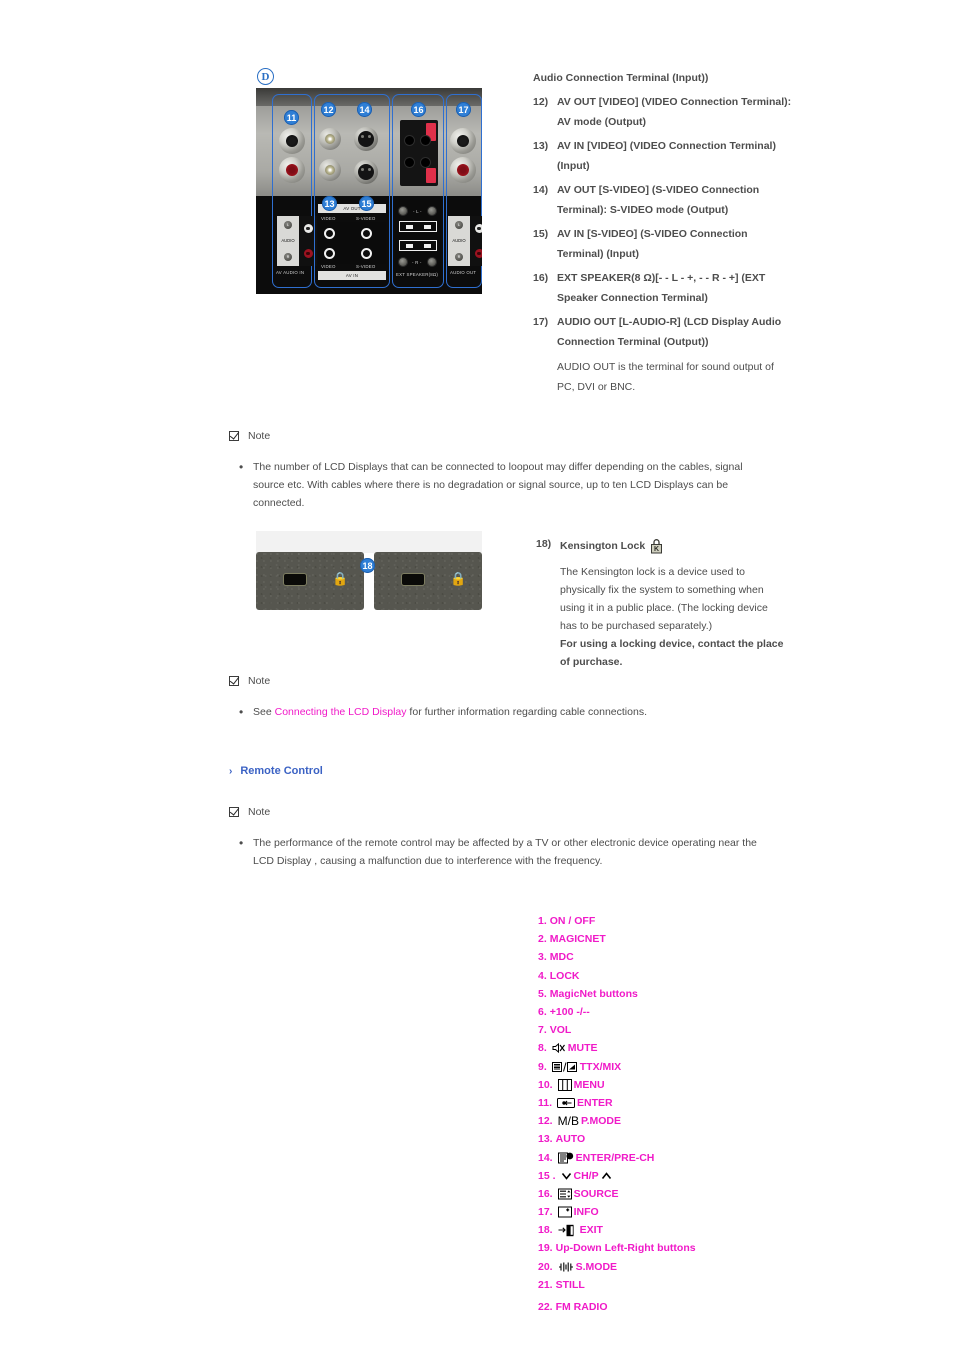  What do you see at coordinates (545, 1248) in the screenshot?
I see `remote-key-index: 19.` at bounding box center [545, 1248].